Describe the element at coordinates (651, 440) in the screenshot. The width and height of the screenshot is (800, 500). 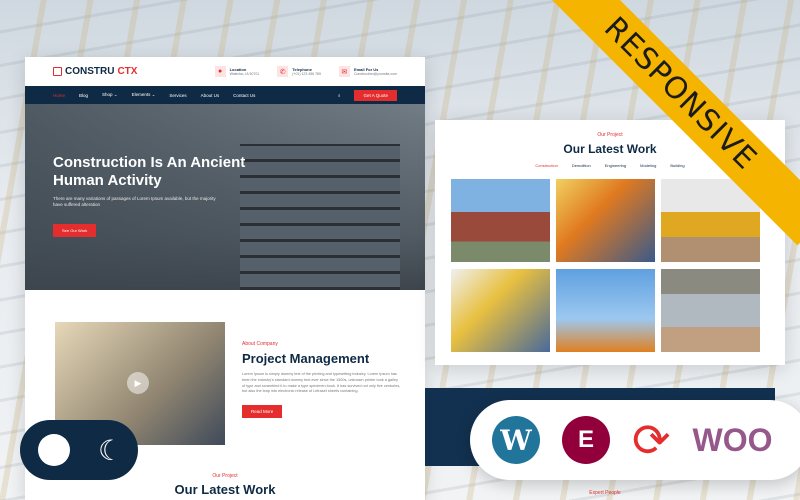
I see `sync-icon: ⟳` at that location.